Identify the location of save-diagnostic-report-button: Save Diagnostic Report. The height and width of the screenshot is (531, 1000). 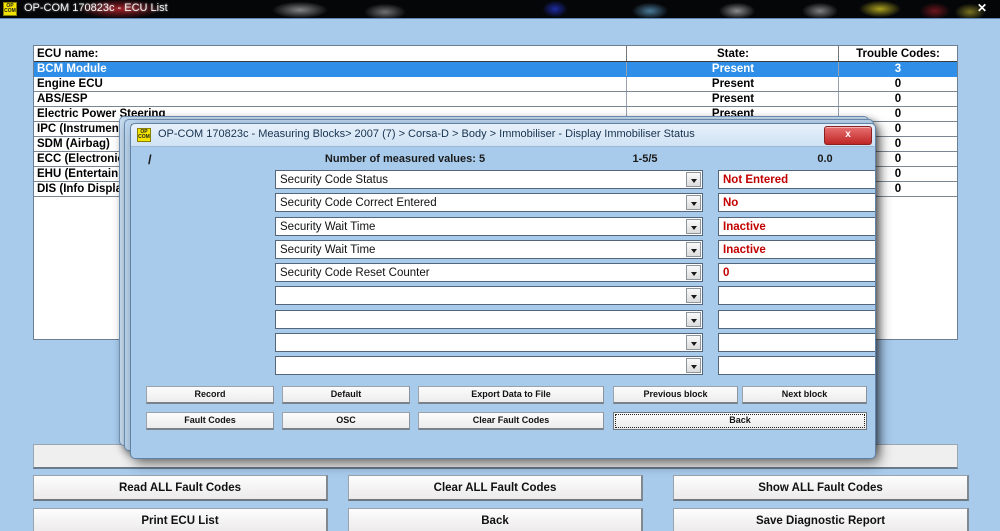
(821, 519).